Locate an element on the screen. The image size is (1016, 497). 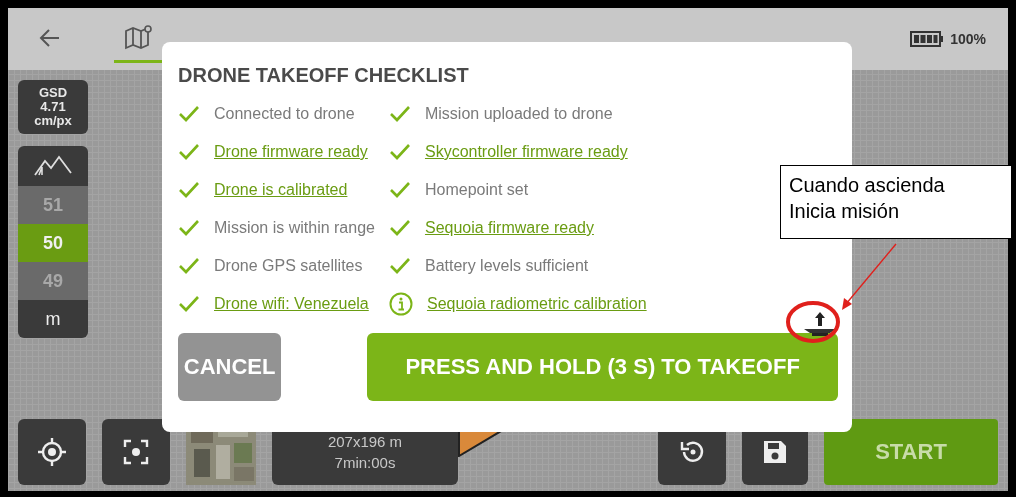
checklist-link: Skycontroller firmware ready is located at coordinates (526, 152).